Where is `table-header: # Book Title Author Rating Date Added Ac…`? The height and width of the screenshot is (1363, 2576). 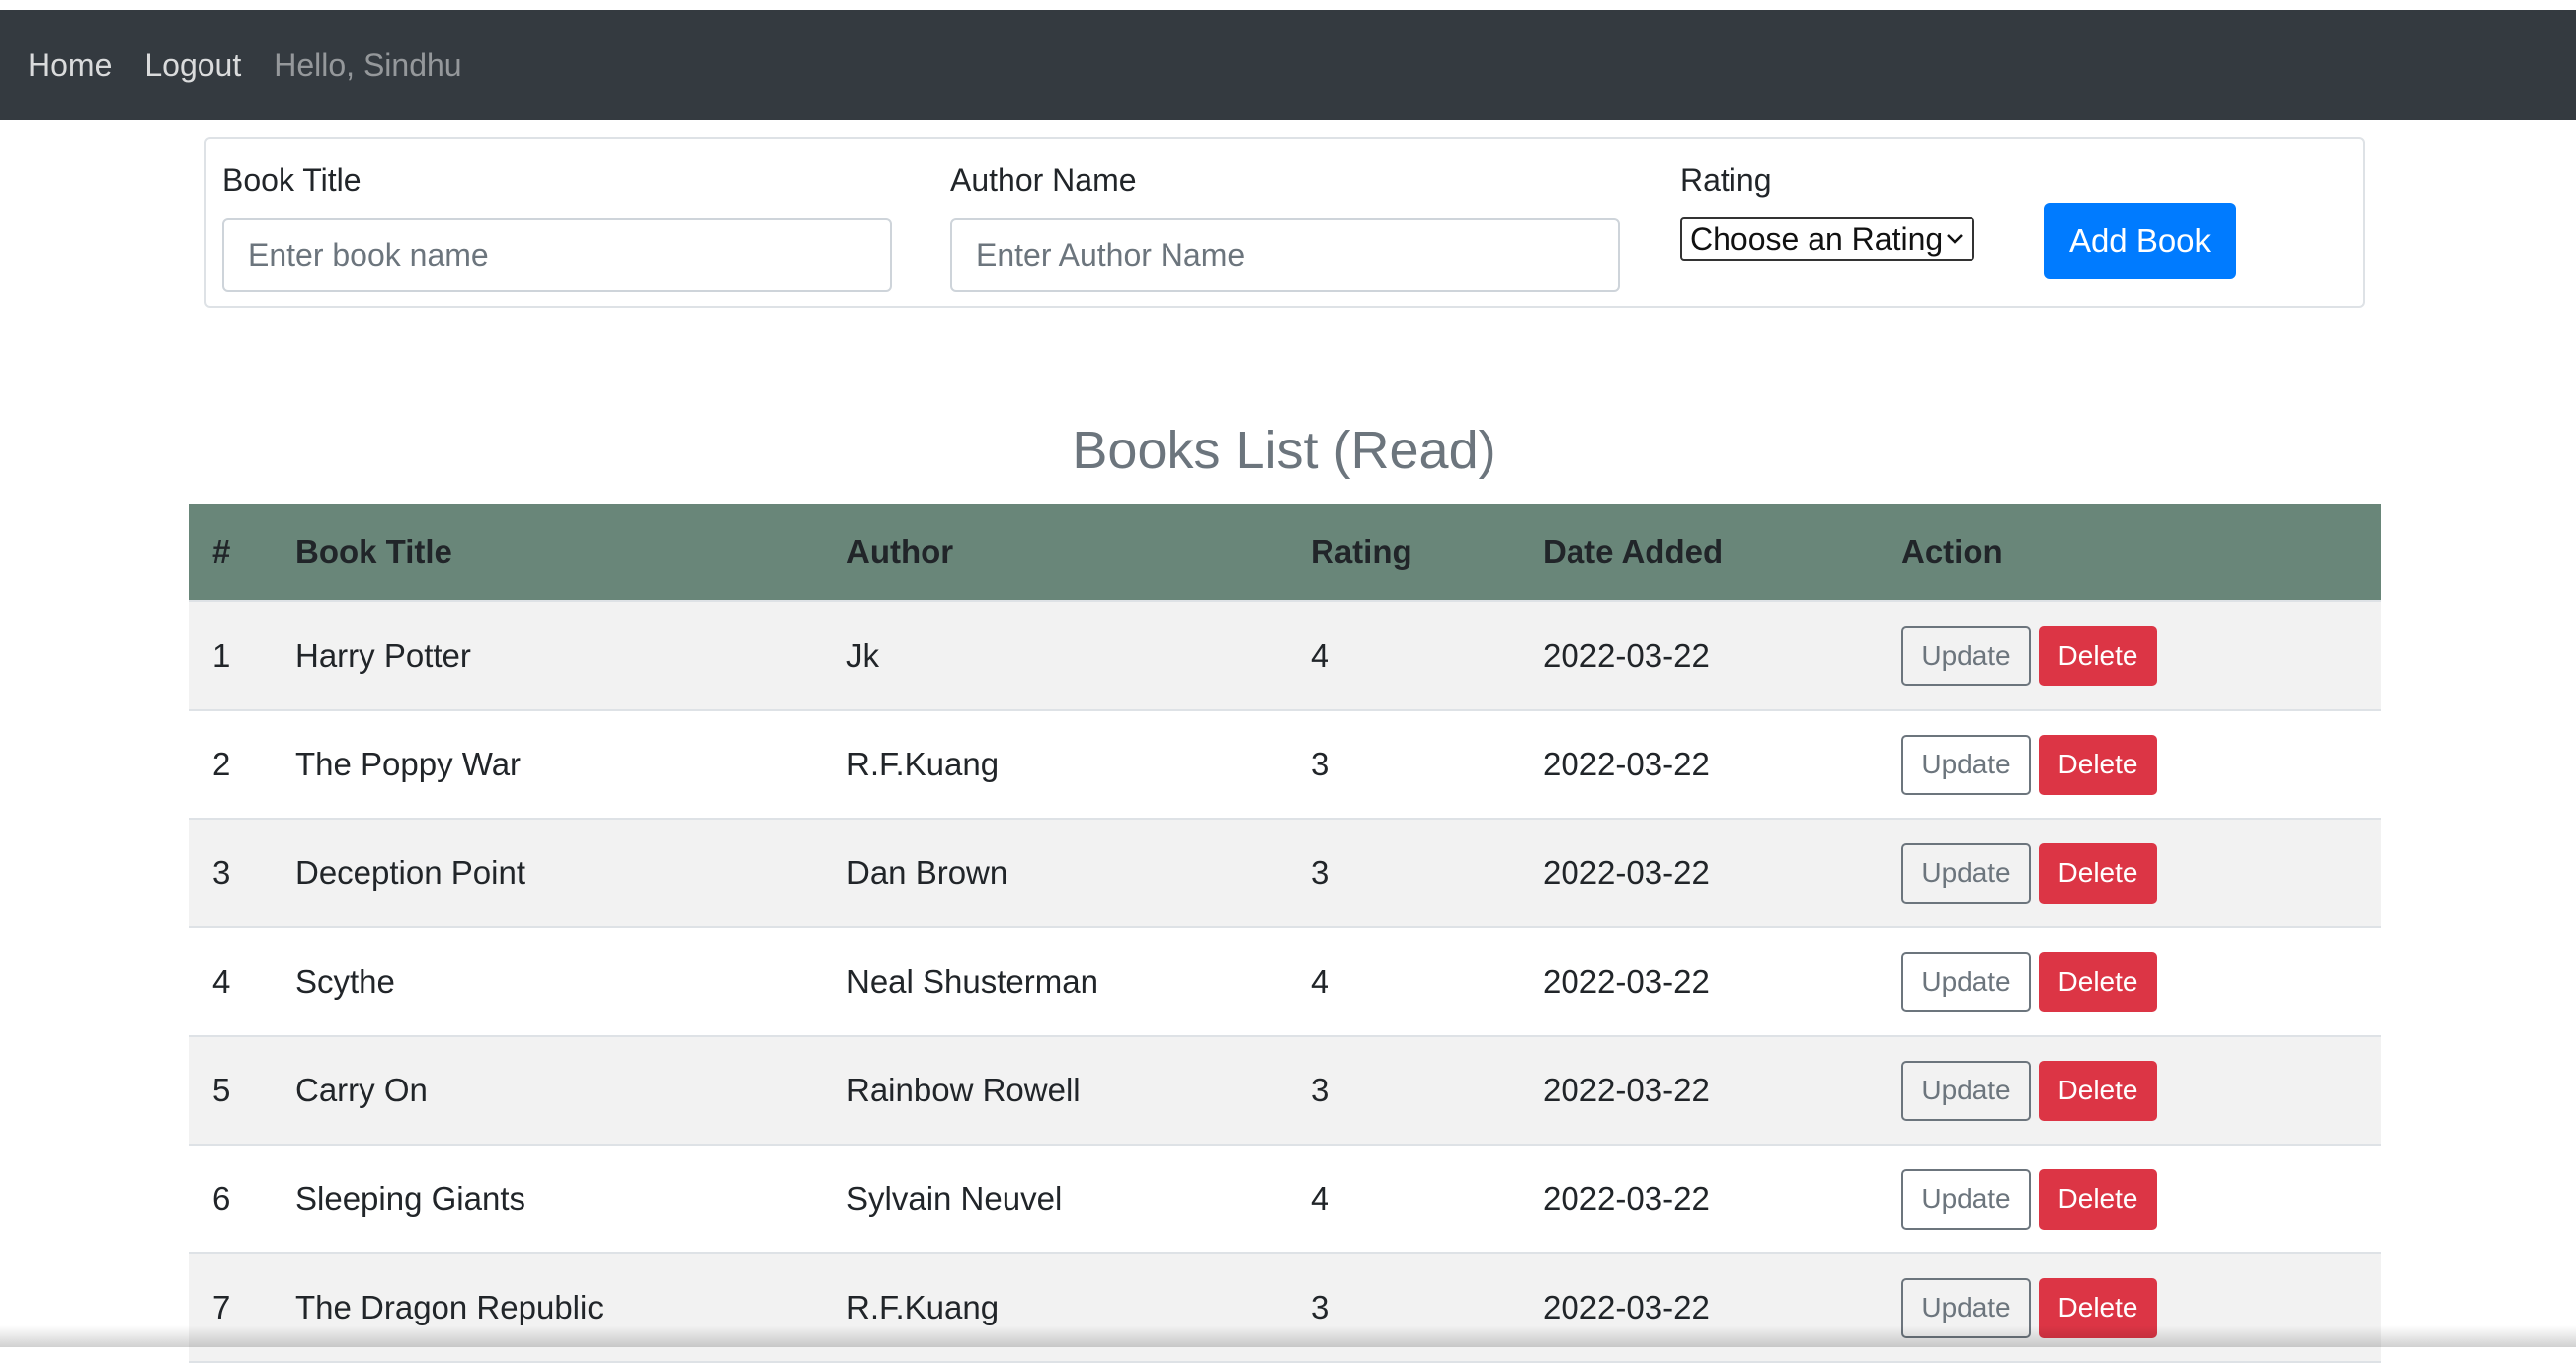 table-header: # Book Title Author Rating Date Added Ac… is located at coordinates (1285, 553).